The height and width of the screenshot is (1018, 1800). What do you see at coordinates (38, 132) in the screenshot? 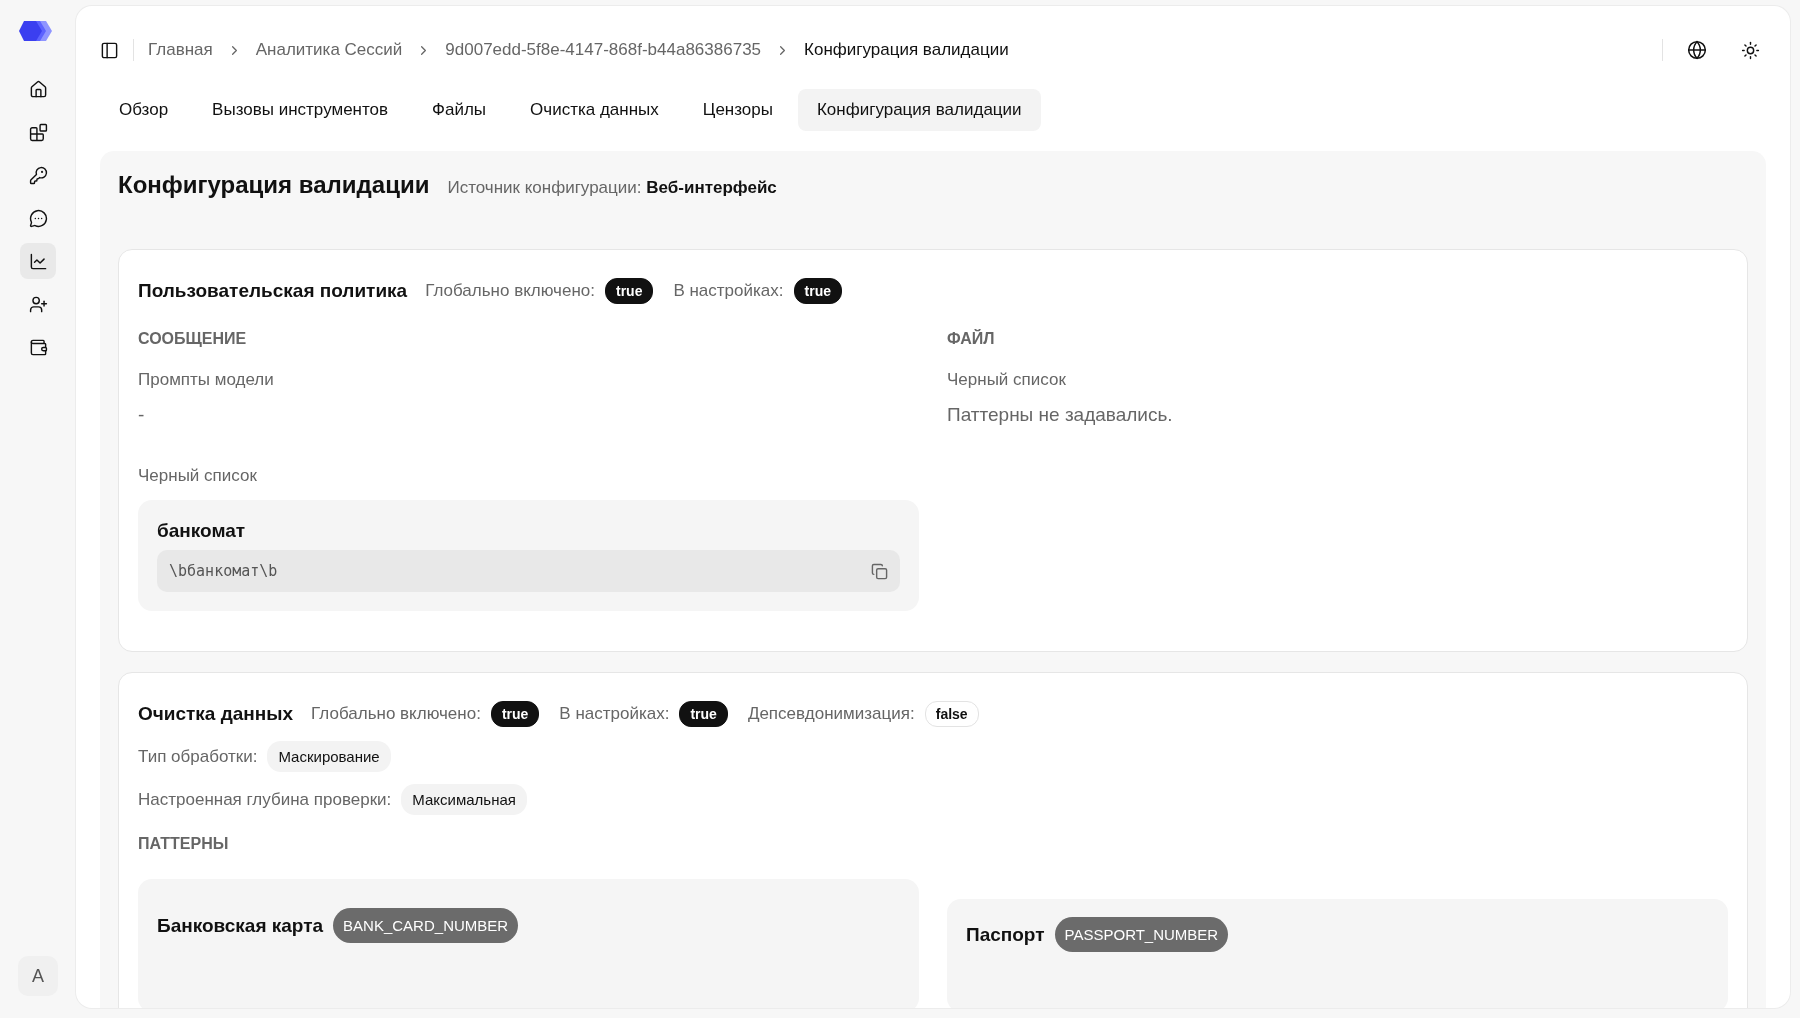
I see `blocks-icon` at bounding box center [38, 132].